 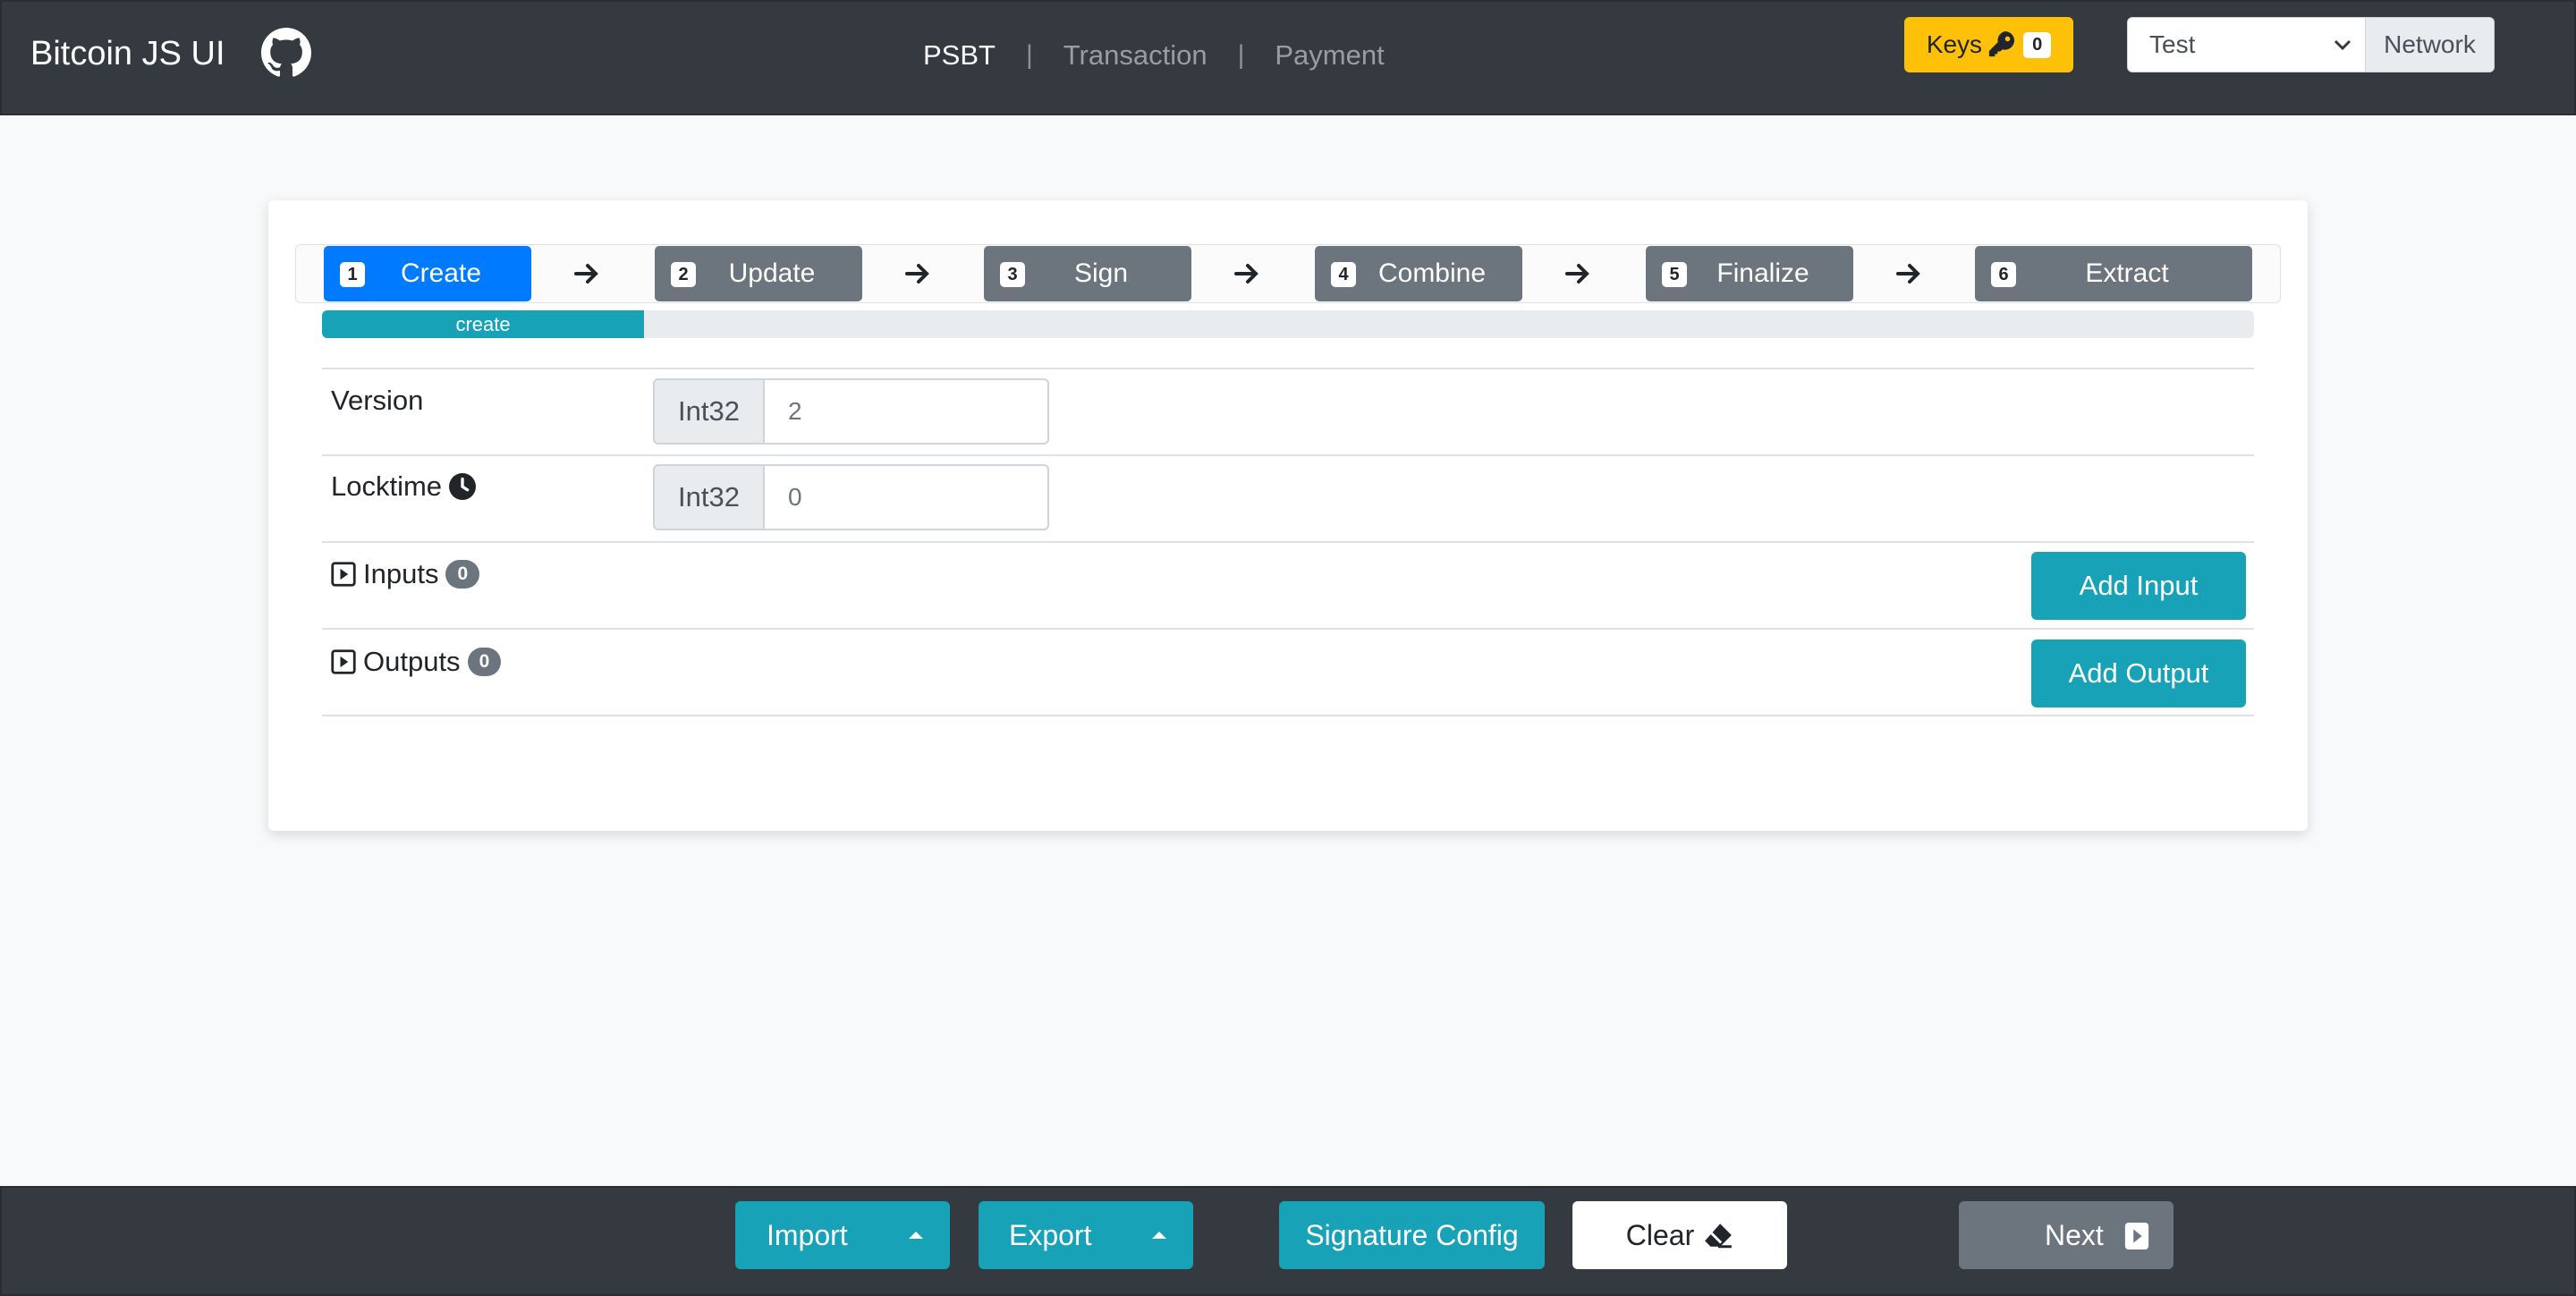 What do you see at coordinates (1432, 273) in the screenshot?
I see `step-label: Combine` at bounding box center [1432, 273].